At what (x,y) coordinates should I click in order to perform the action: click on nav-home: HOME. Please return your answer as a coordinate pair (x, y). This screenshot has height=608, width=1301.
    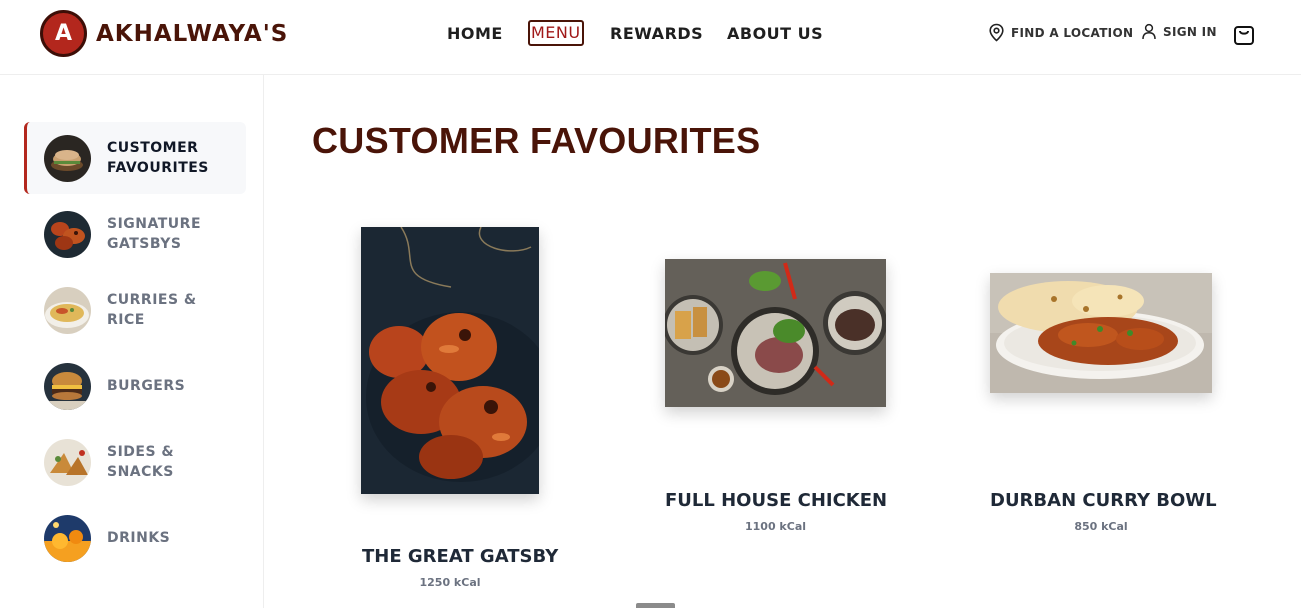
    Looking at the image, I should click on (475, 33).